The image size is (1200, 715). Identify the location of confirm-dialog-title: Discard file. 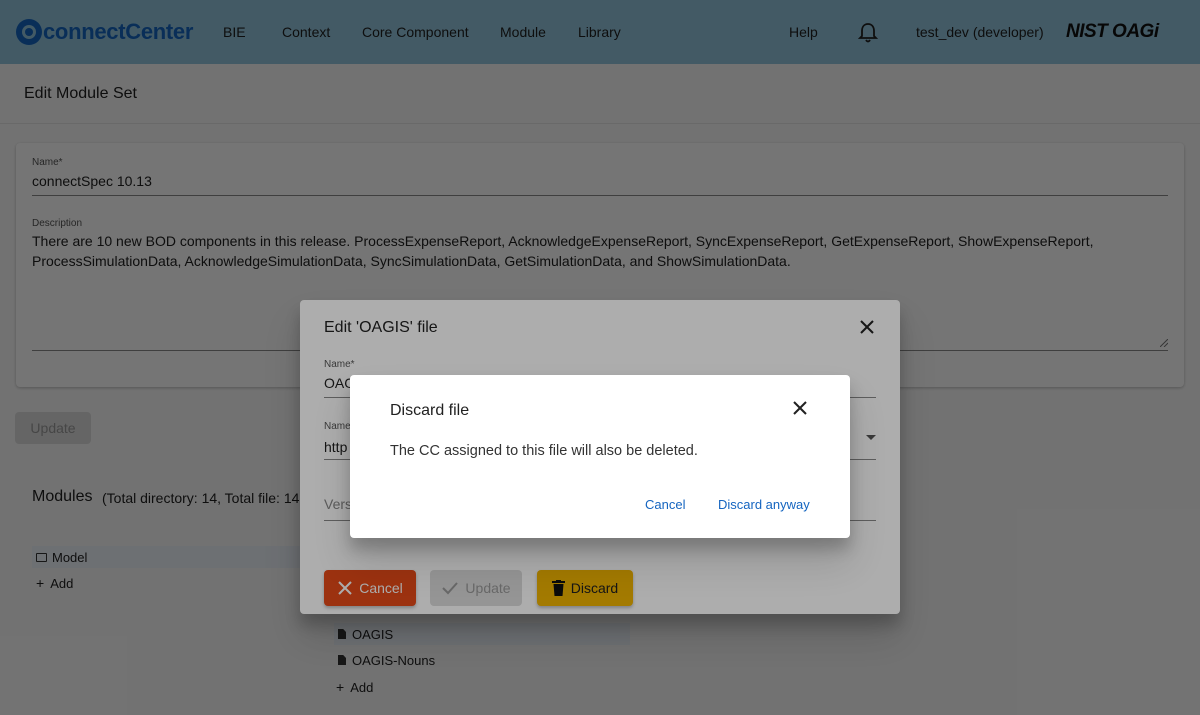
(430, 410).